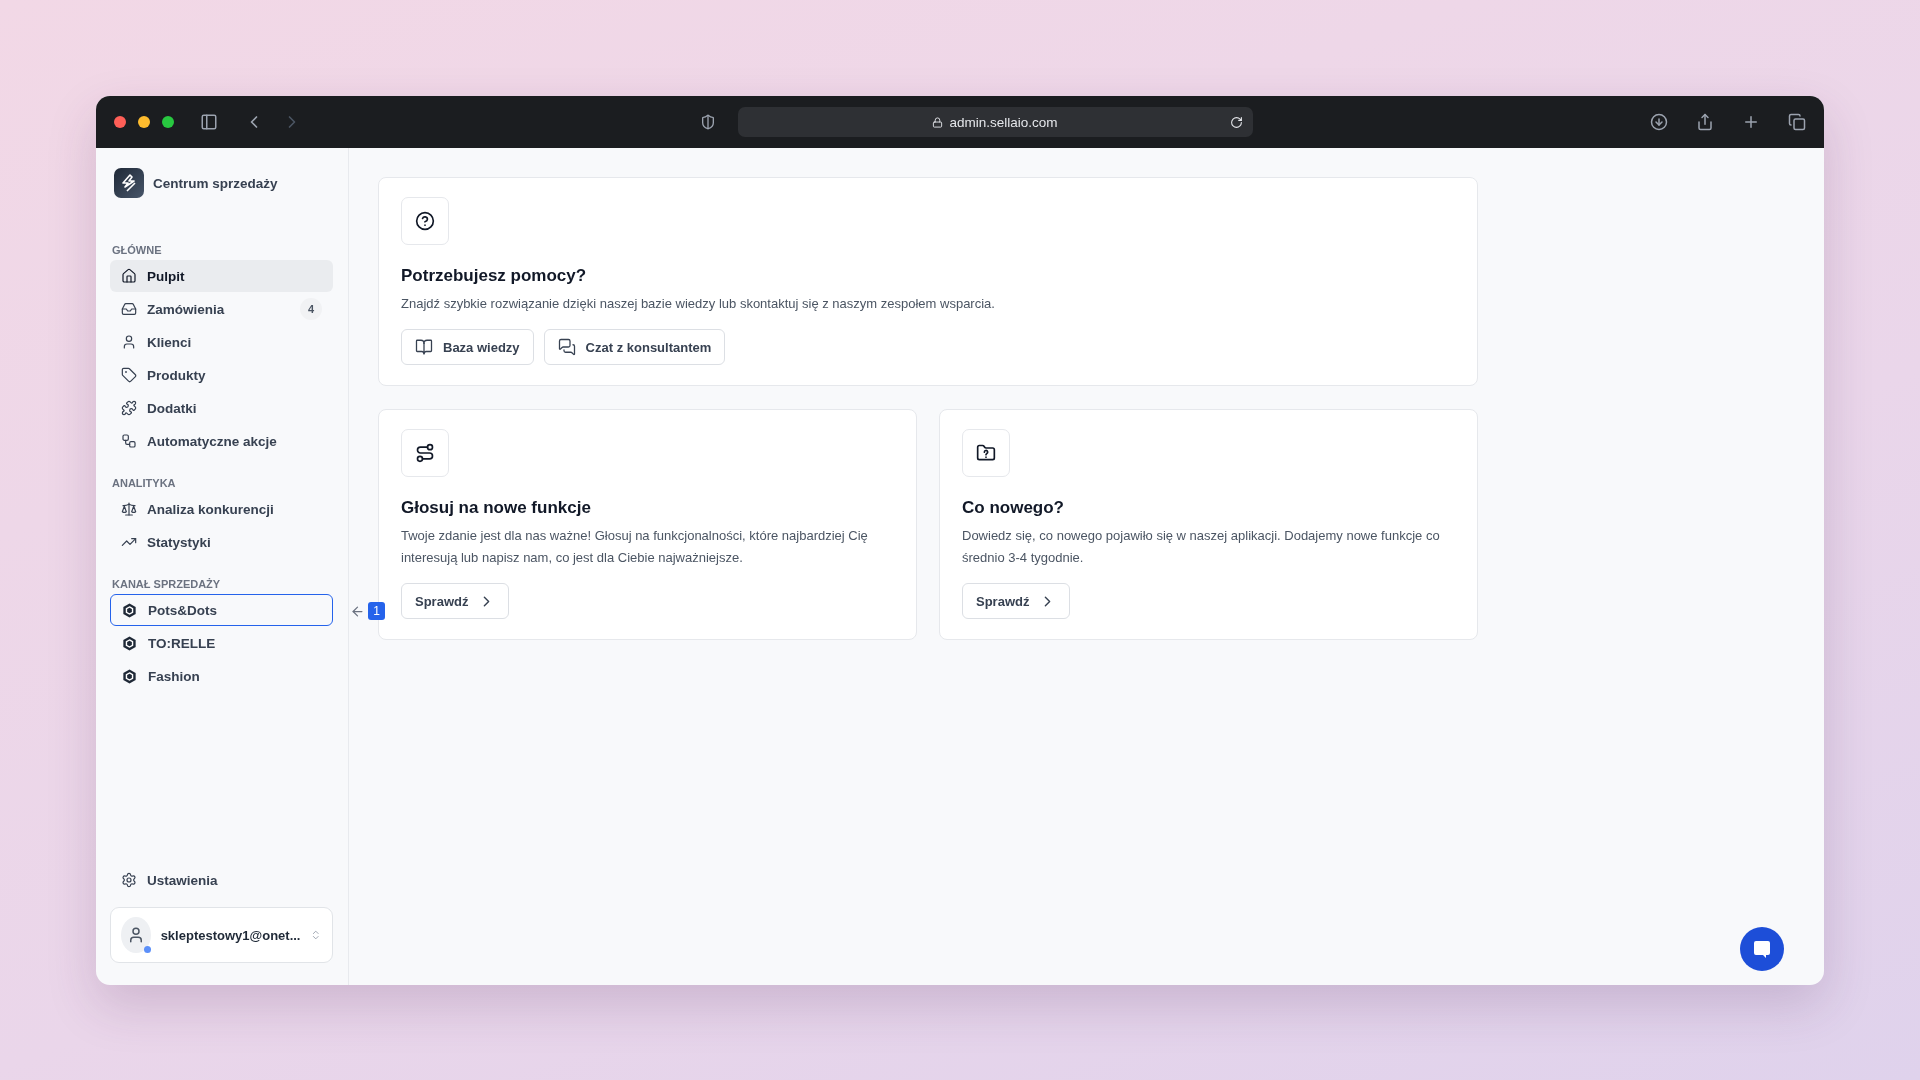 The width and height of the screenshot is (1920, 1080). Describe the element at coordinates (316, 935) in the screenshot. I see `chevrons-icon` at that location.